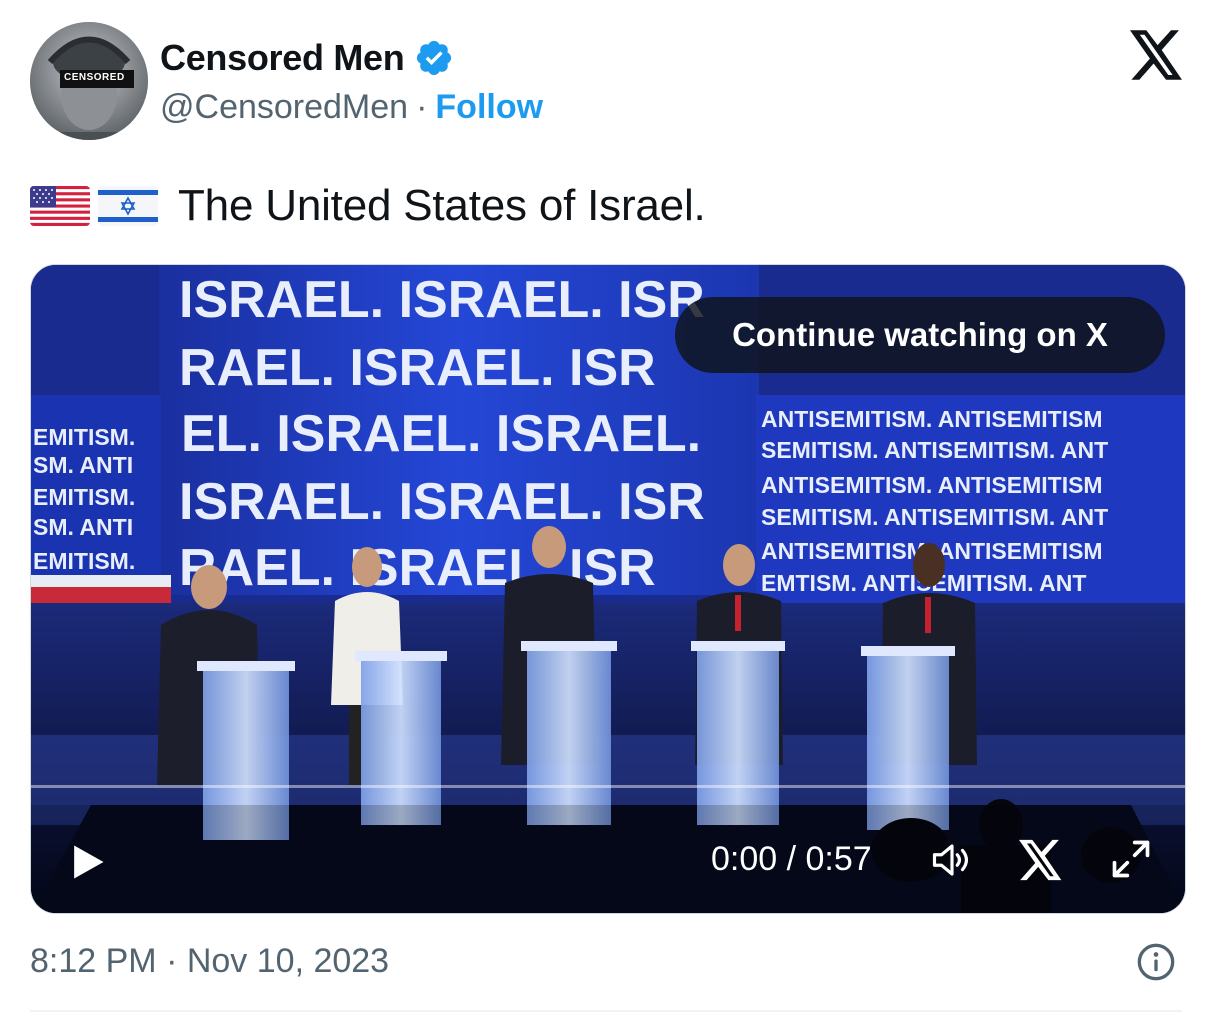 The image size is (1212, 1024). I want to click on volume-icon, so click(952, 860).